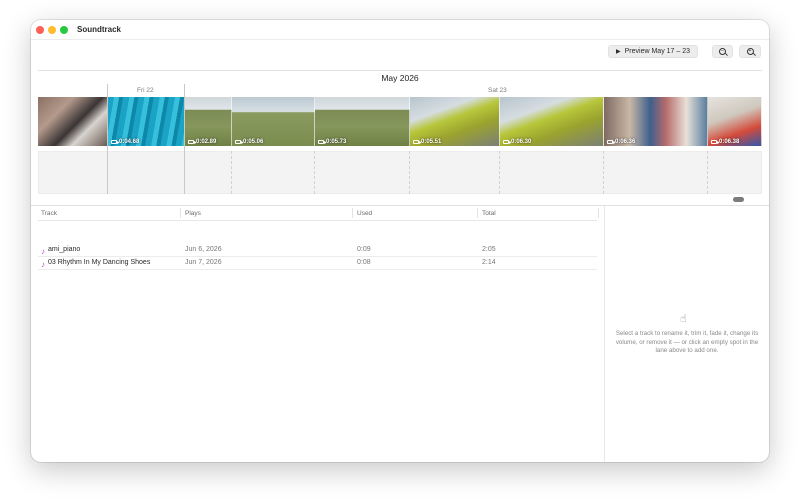  I want to click on play-icon: ▶, so click(618, 52).